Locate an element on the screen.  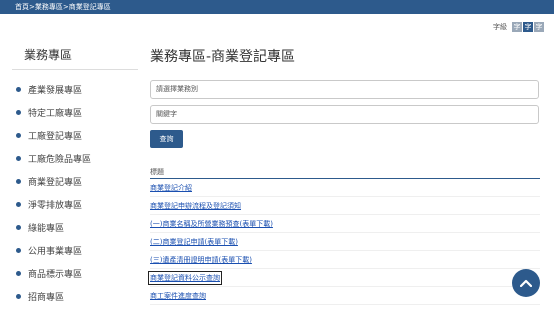
keyword-input: 關鍵字 is located at coordinates (344, 114).